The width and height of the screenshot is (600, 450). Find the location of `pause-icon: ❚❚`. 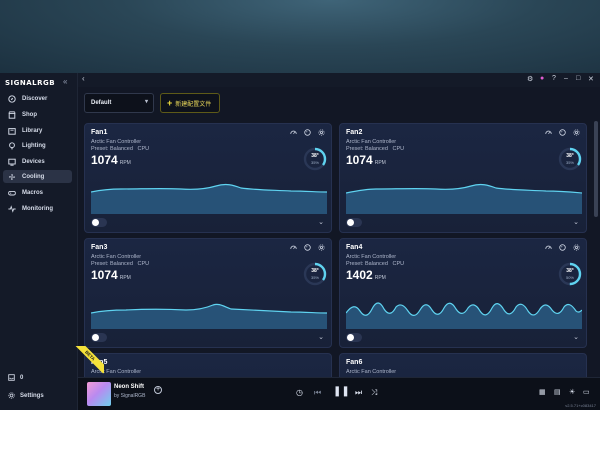

pause-icon: ❚❚ is located at coordinates (341, 391).